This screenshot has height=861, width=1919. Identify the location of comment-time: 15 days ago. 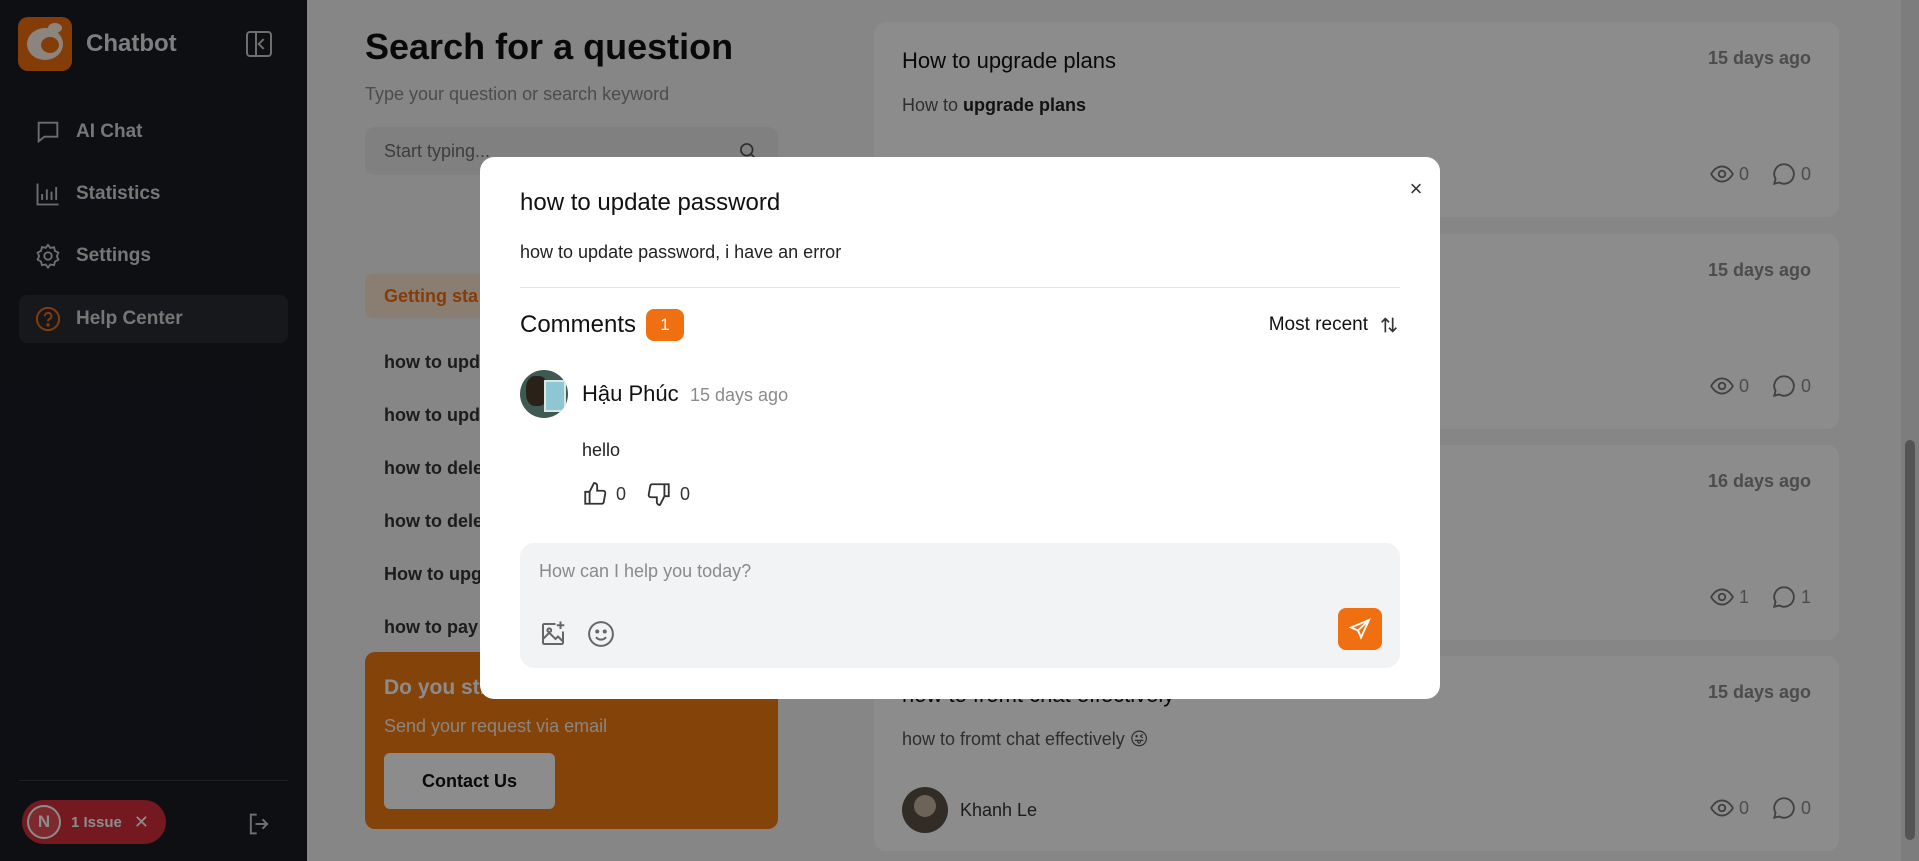
(739, 395).